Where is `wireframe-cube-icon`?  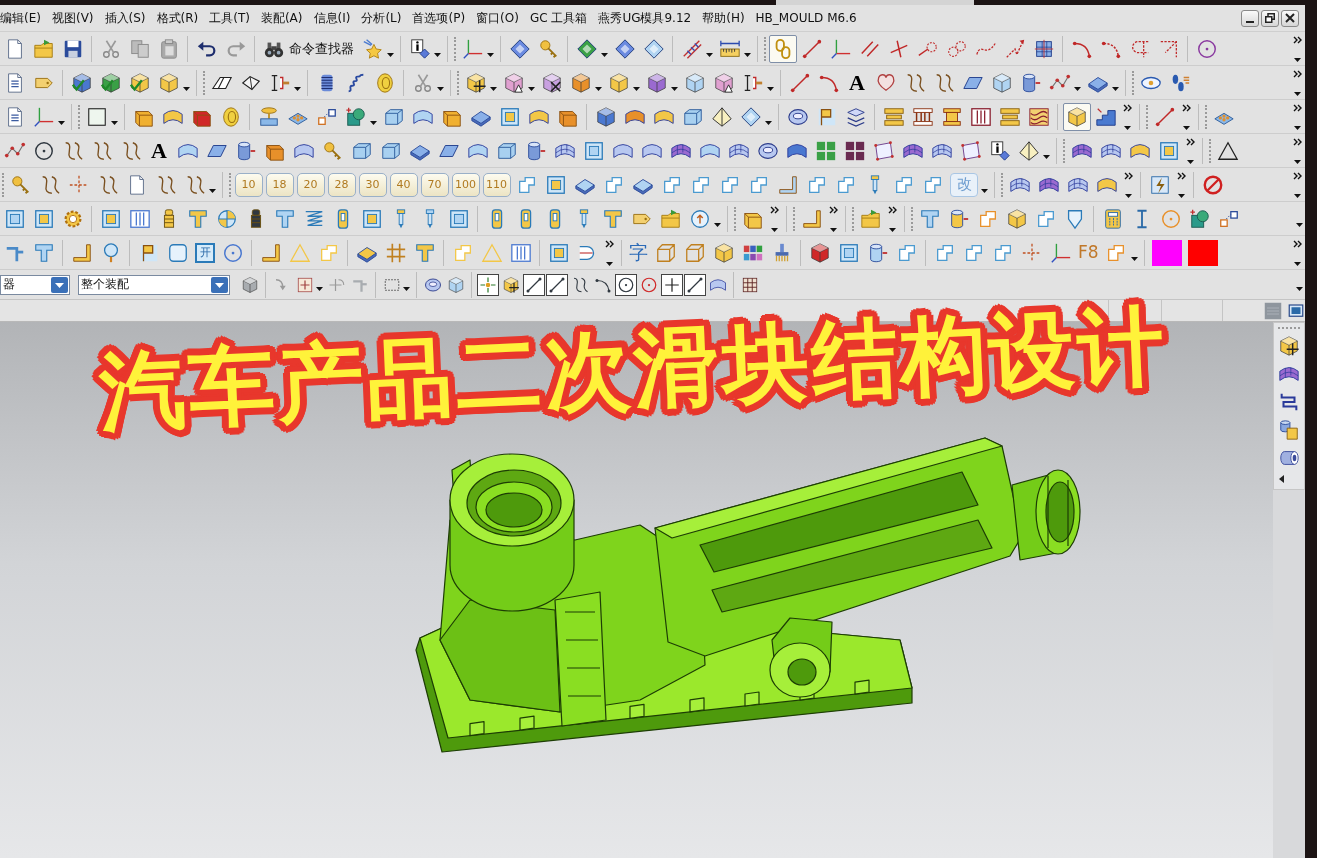
wireframe-cube-icon is located at coordinates (665, 252).